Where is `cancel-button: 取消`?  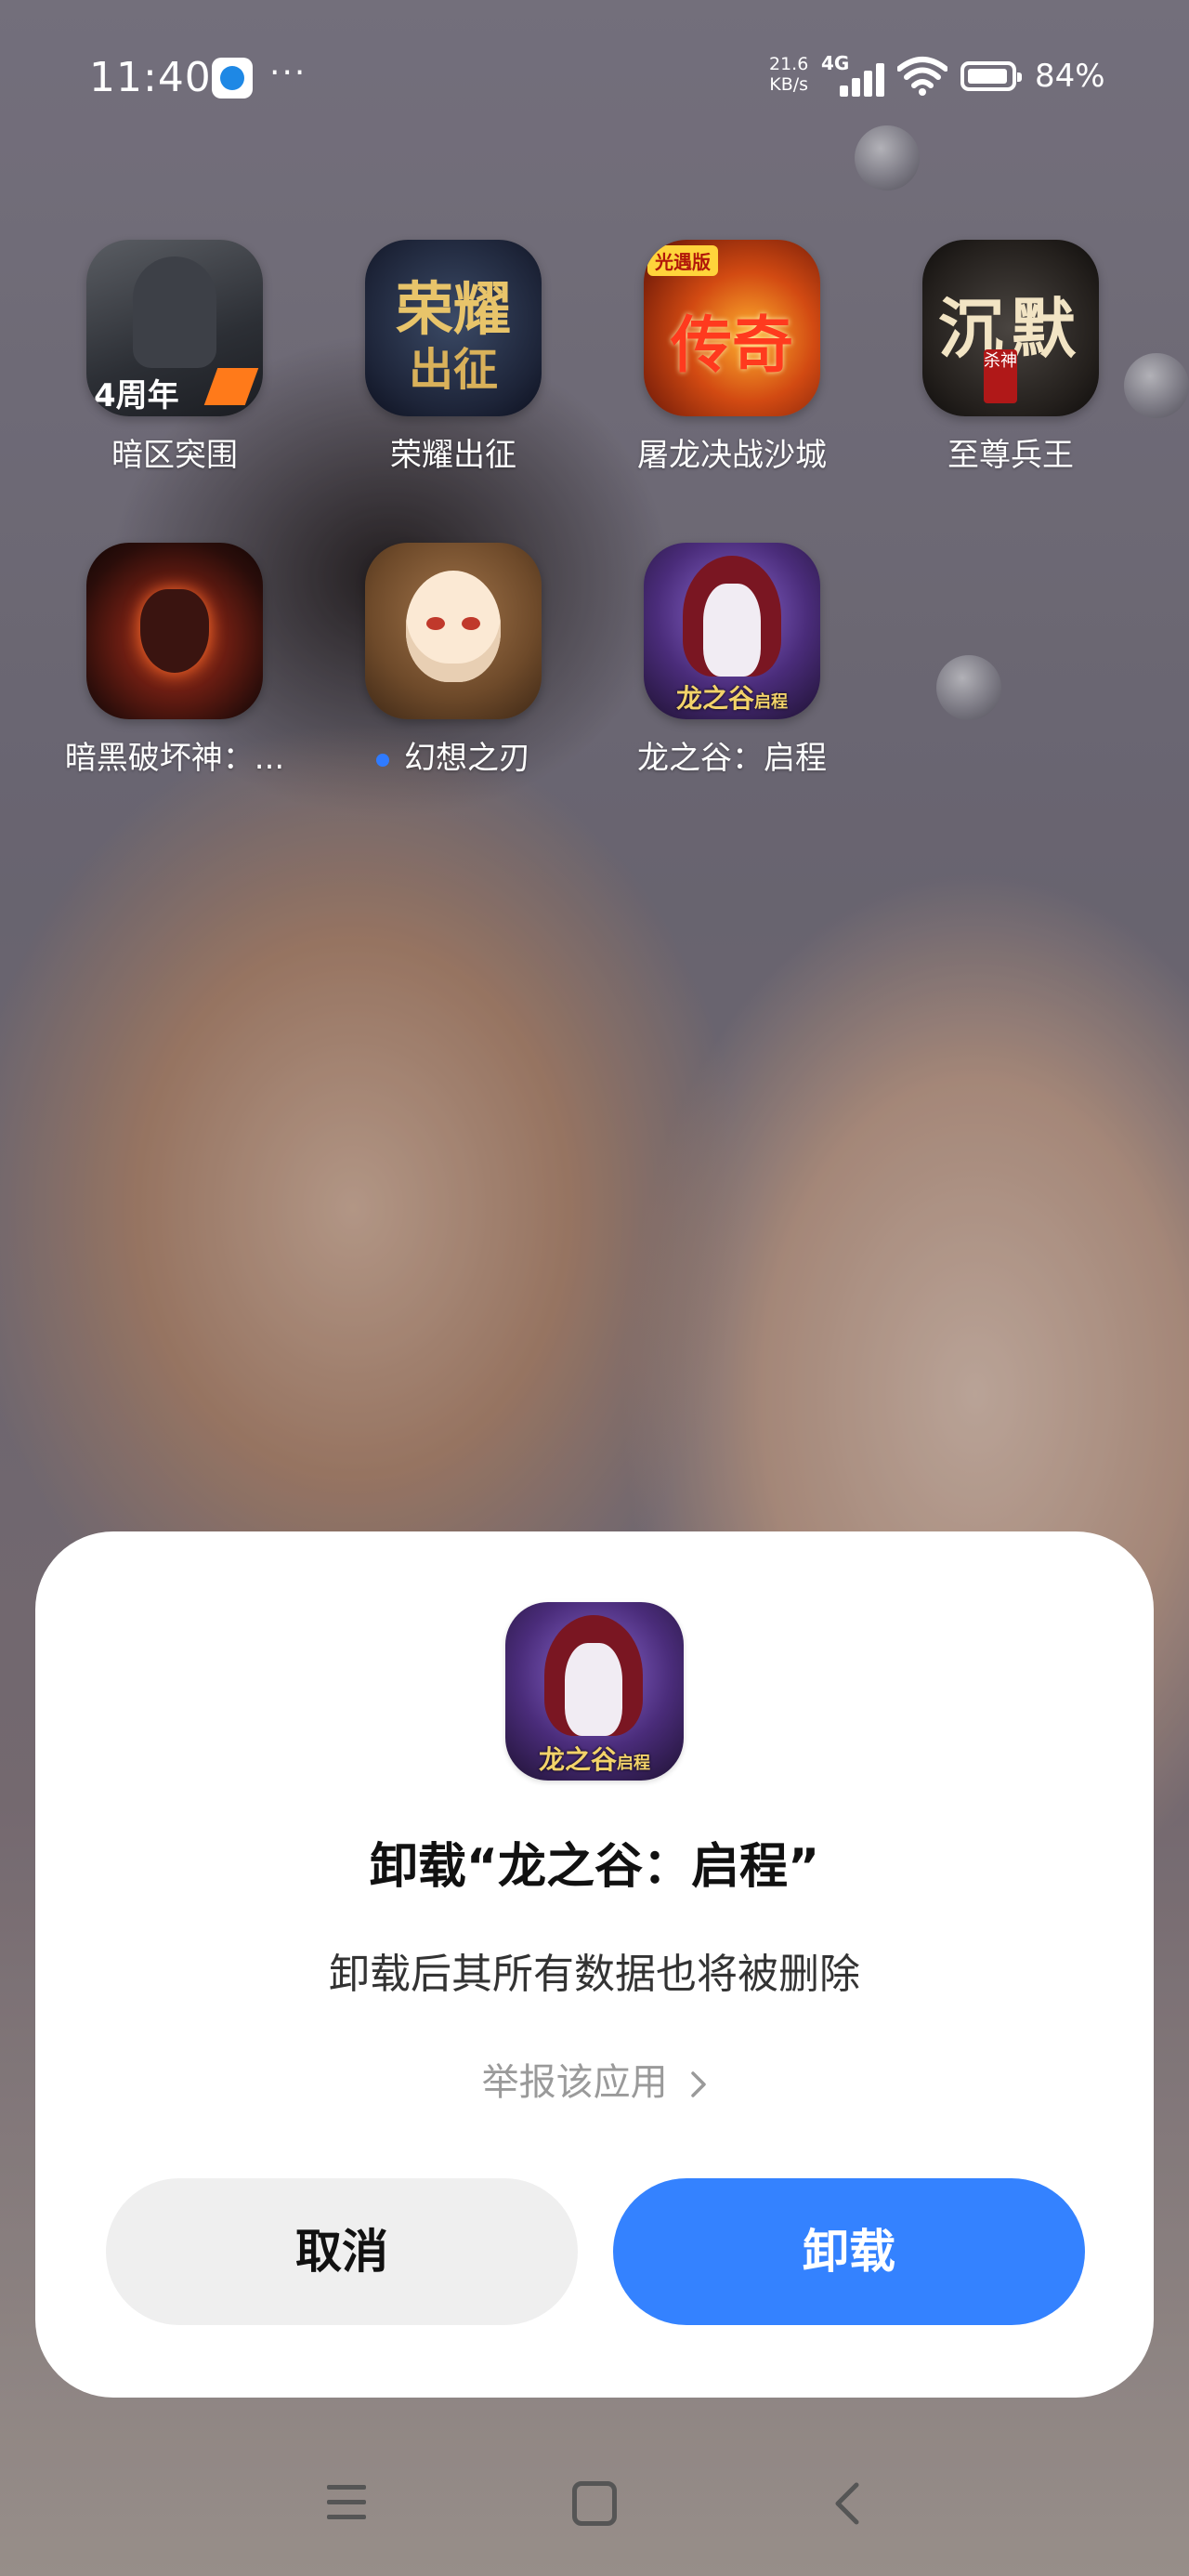 cancel-button: 取消 is located at coordinates (342, 2251).